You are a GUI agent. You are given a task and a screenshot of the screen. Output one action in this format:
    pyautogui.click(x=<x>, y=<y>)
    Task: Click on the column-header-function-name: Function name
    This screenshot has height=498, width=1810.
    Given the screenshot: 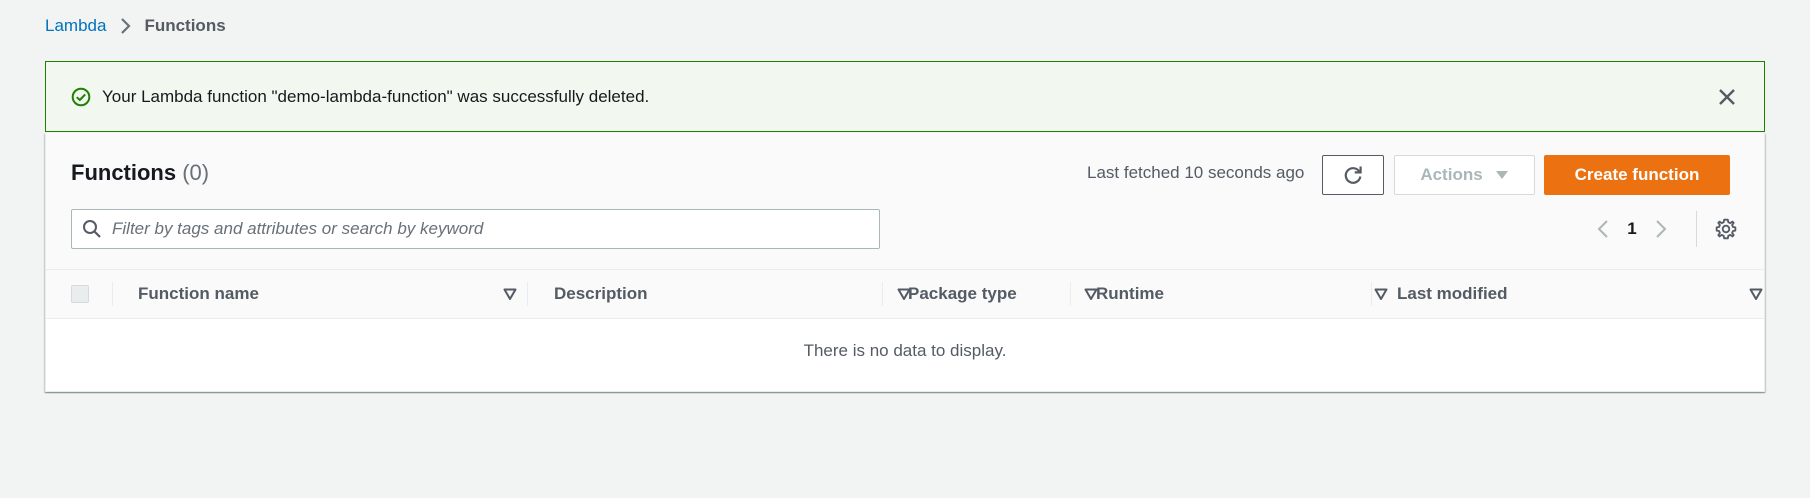 What is the action you would take?
    pyautogui.click(x=327, y=294)
    